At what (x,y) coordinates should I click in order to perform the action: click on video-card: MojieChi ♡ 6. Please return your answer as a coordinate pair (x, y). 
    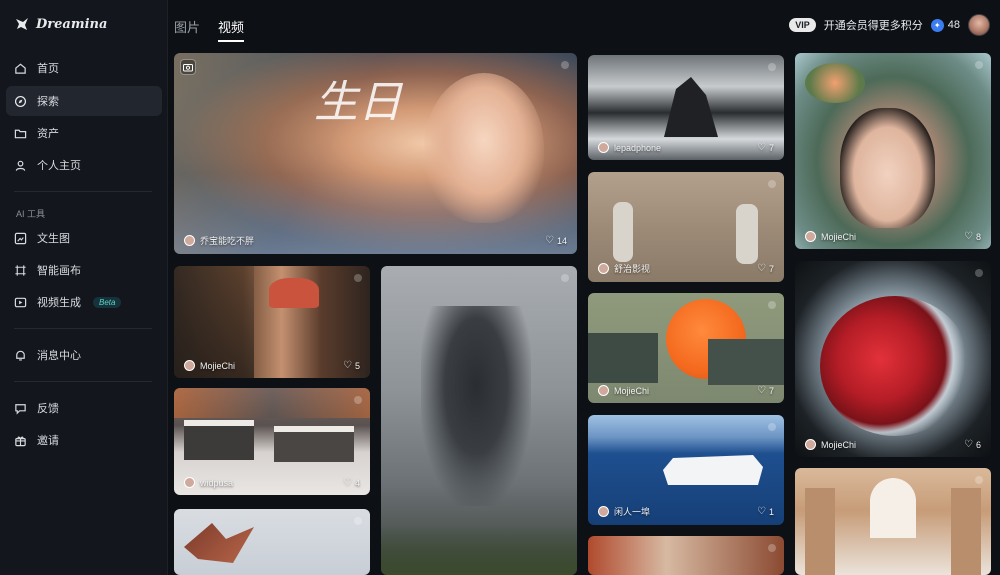
    Looking at the image, I should click on (893, 359).